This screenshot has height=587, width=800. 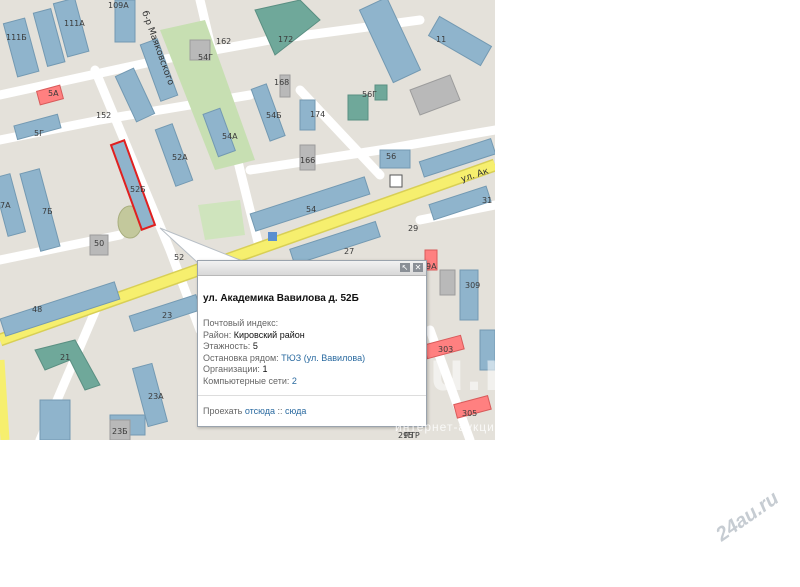 I want to click on popup-title: ул. Академика Вавилова д. 52Б, so click(x=281, y=298).